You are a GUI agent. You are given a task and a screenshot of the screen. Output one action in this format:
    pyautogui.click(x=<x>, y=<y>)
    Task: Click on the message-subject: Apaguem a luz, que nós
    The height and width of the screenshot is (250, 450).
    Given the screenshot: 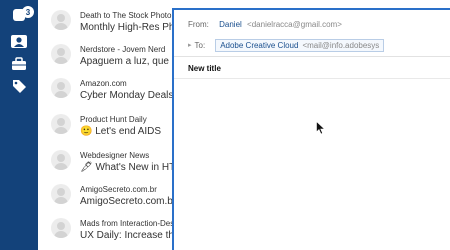 What is the action you would take?
    pyautogui.click(x=129, y=61)
    